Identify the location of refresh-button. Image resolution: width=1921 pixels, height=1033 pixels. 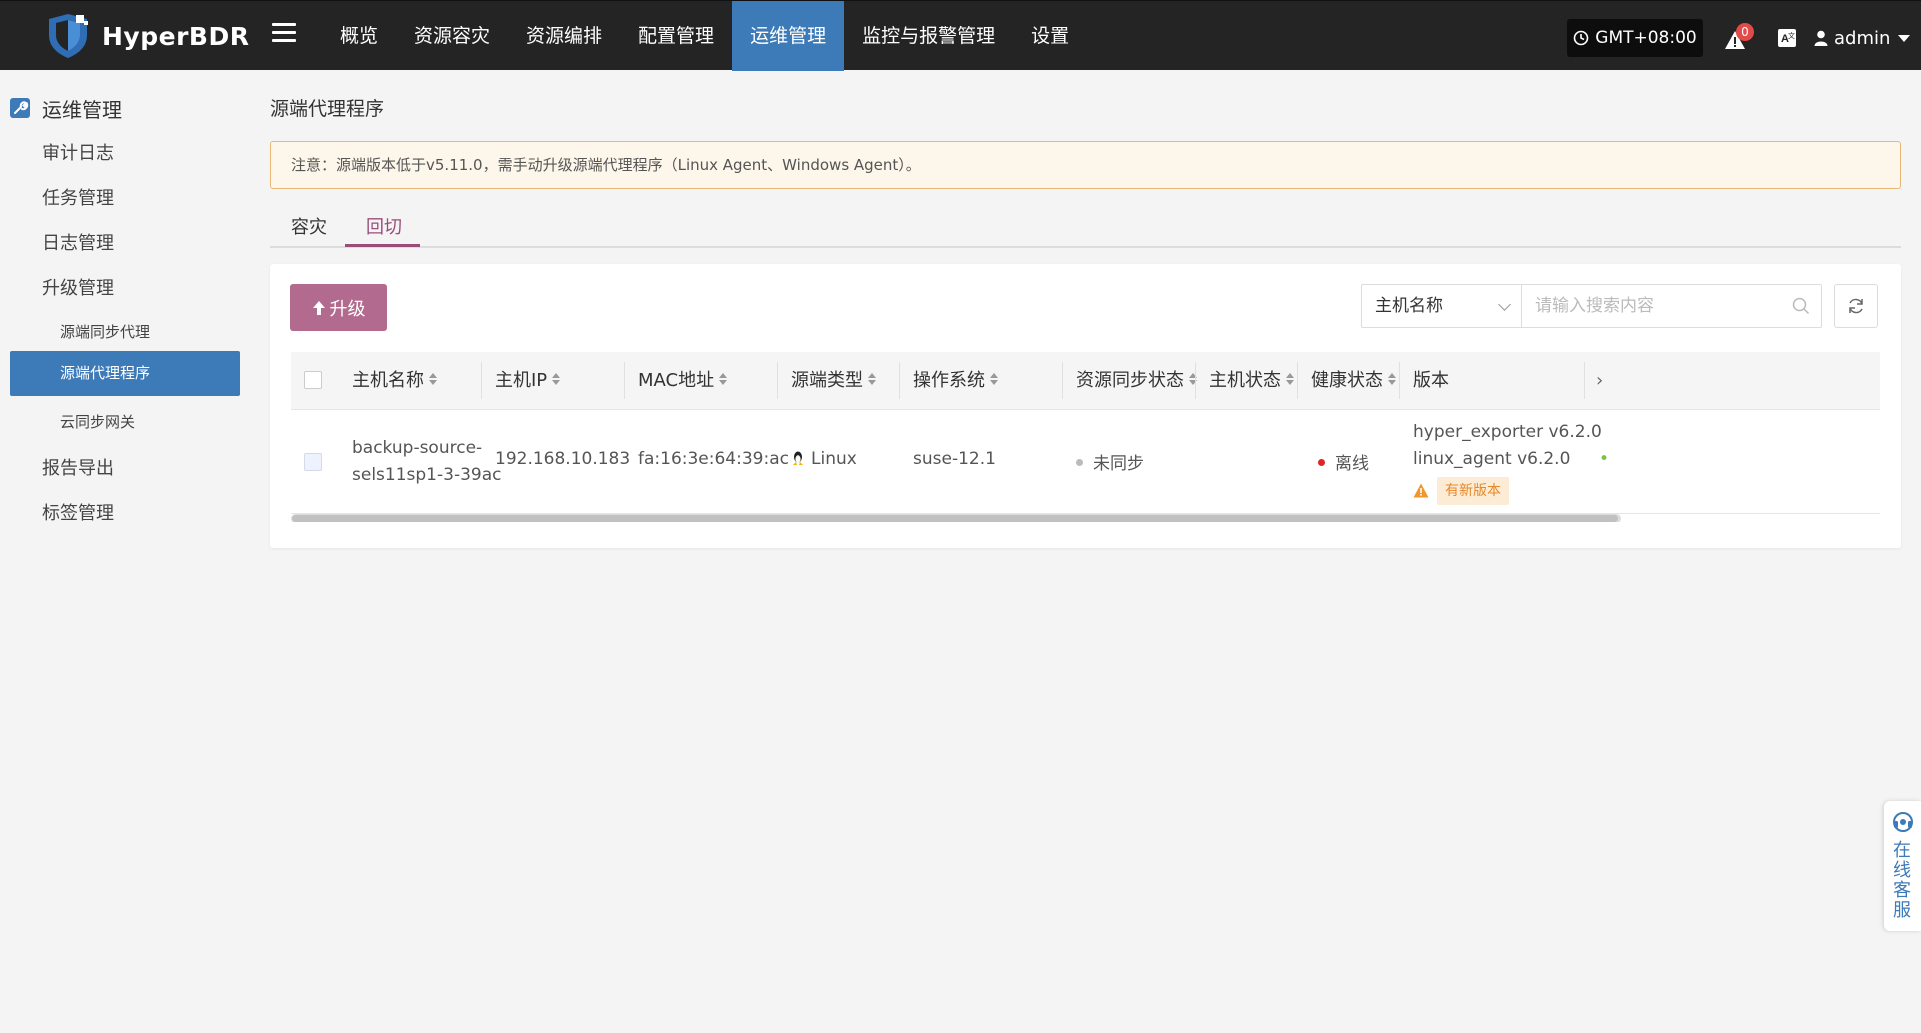
(1856, 306).